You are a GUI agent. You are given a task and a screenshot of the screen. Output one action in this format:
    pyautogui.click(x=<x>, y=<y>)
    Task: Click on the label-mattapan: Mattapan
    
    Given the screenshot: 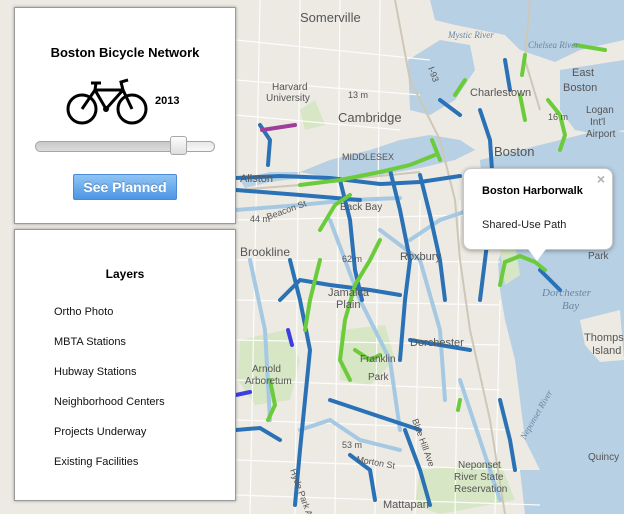 What is the action you would take?
    pyautogui.click(x=406, y=505)
    